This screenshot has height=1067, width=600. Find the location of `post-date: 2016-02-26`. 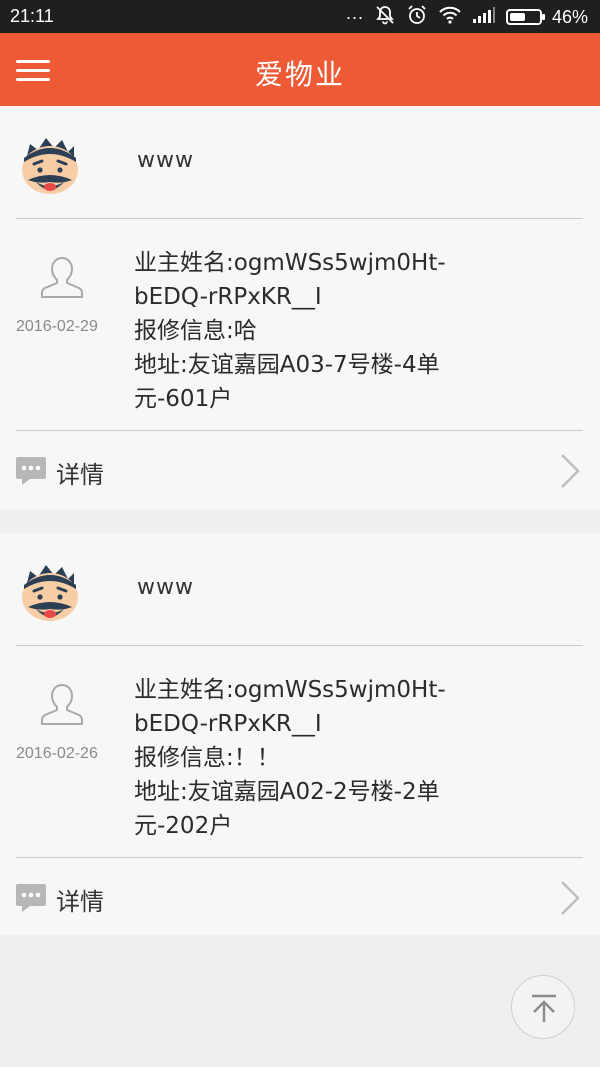

post-date: 2016-02-26 is located at coordinates (57, 753).